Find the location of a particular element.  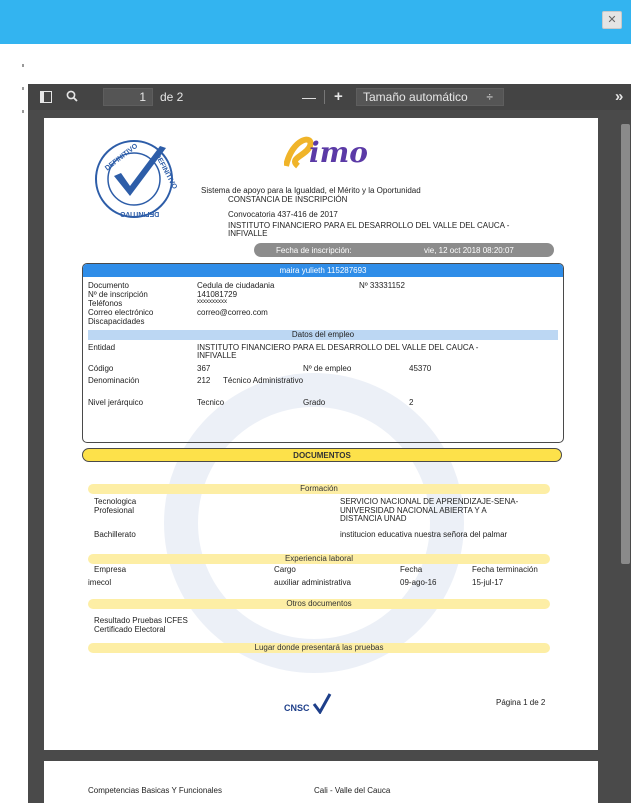

exp-col-empresa: Empresa is located at coordinates (110, 569).